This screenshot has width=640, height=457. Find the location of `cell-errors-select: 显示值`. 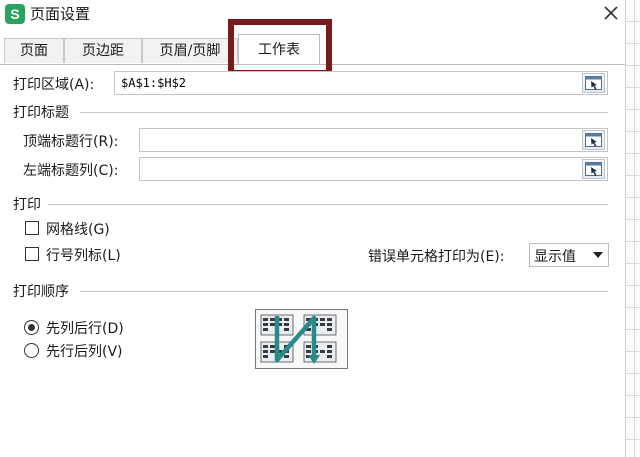

cell-errors-select: 显示值 is located at coordinates (569, 255).